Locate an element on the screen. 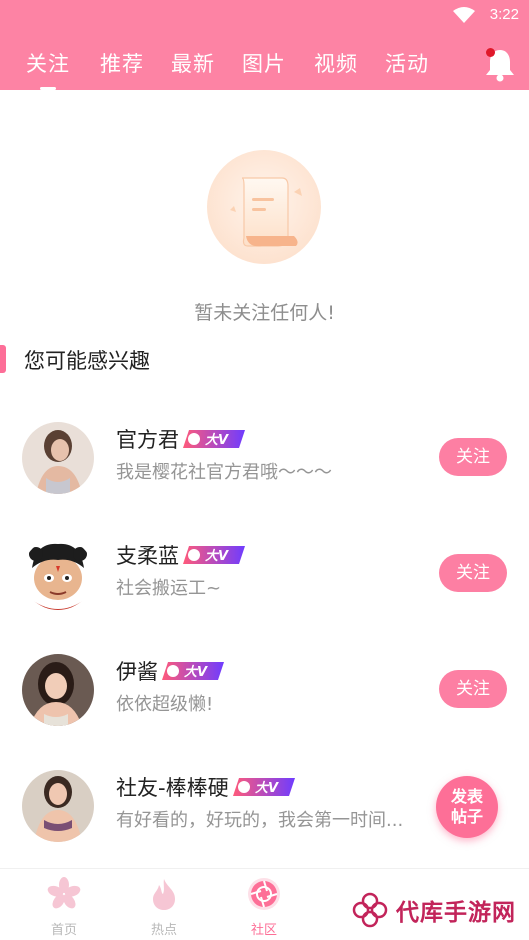 This screenshot has height=940, width=529. notification-dot is located at coordinates (490, 52).